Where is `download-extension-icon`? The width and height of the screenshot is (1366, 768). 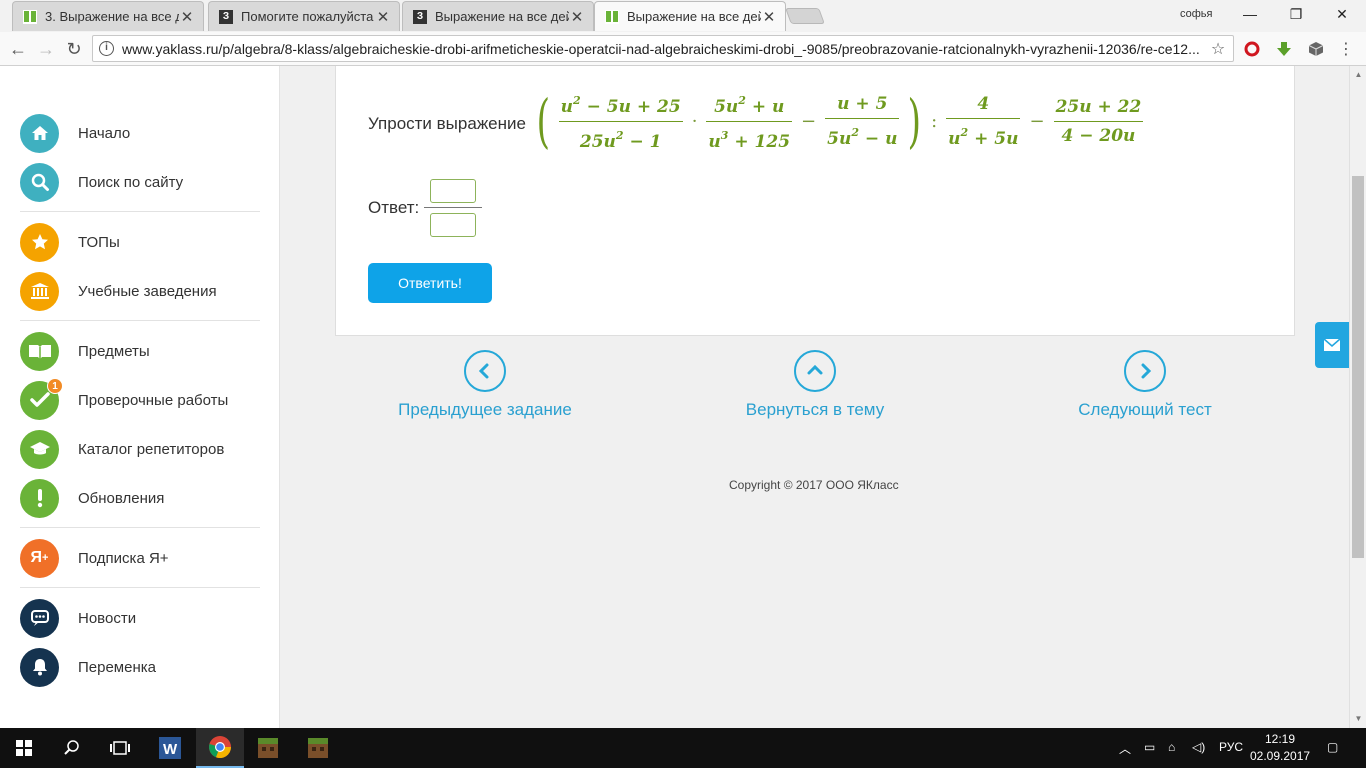
download-extension-icon is located at coordinates (1284, 49).